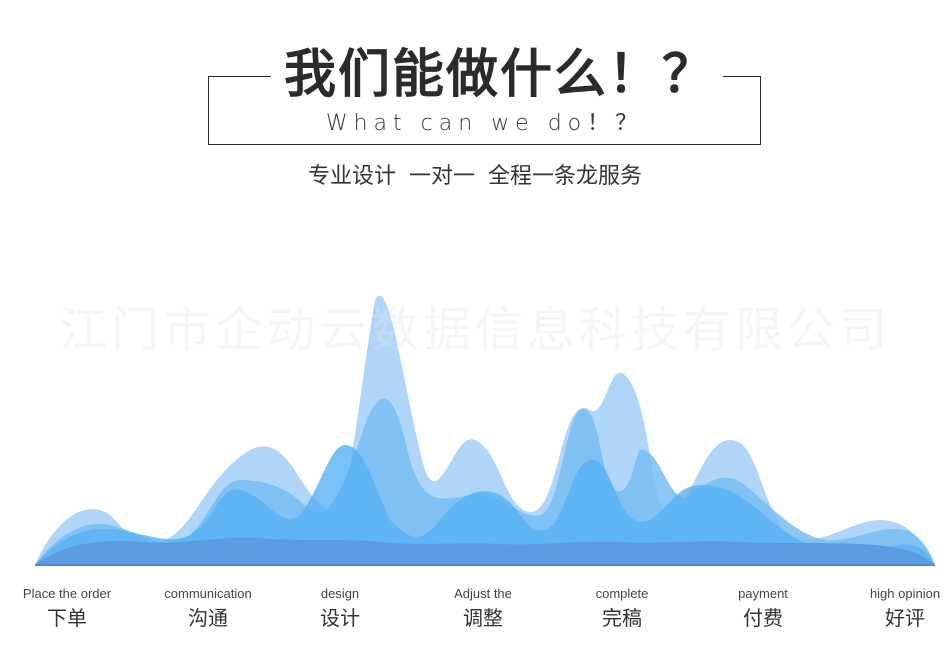 The image size is (950, 668). Describe the element at coordinates (499, 75) in the screenshot. I see `page-title: 我们能做什么！？` at that location.